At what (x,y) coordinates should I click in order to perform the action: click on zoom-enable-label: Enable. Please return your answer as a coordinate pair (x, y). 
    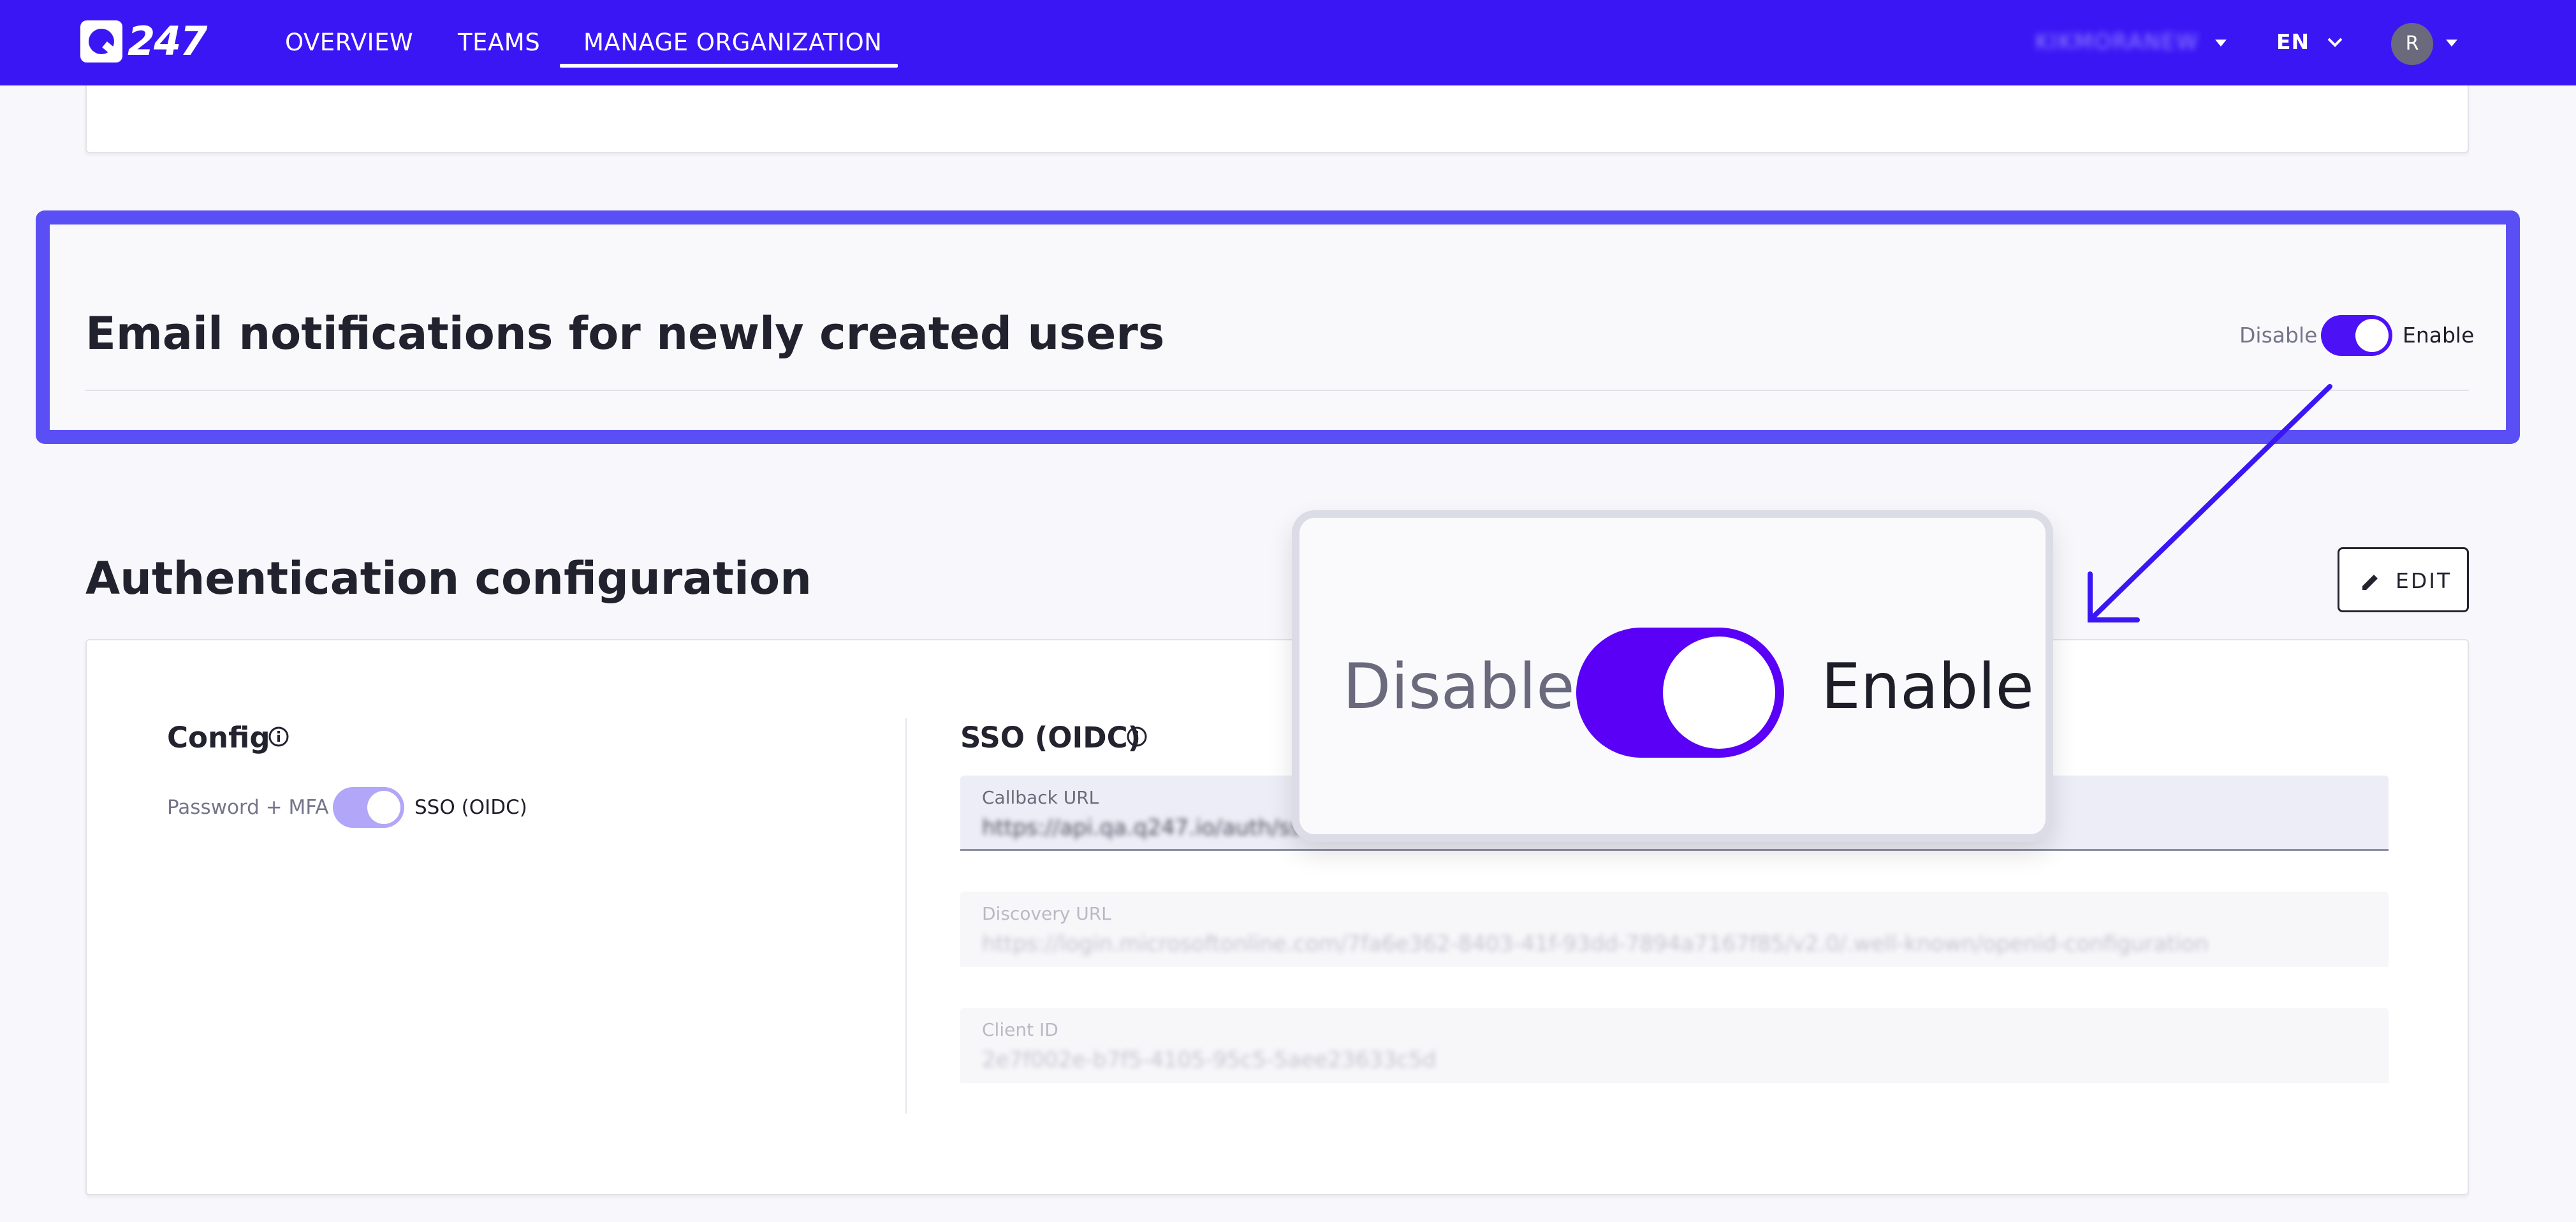
    Looking at the image, I should click on (1927, 687).